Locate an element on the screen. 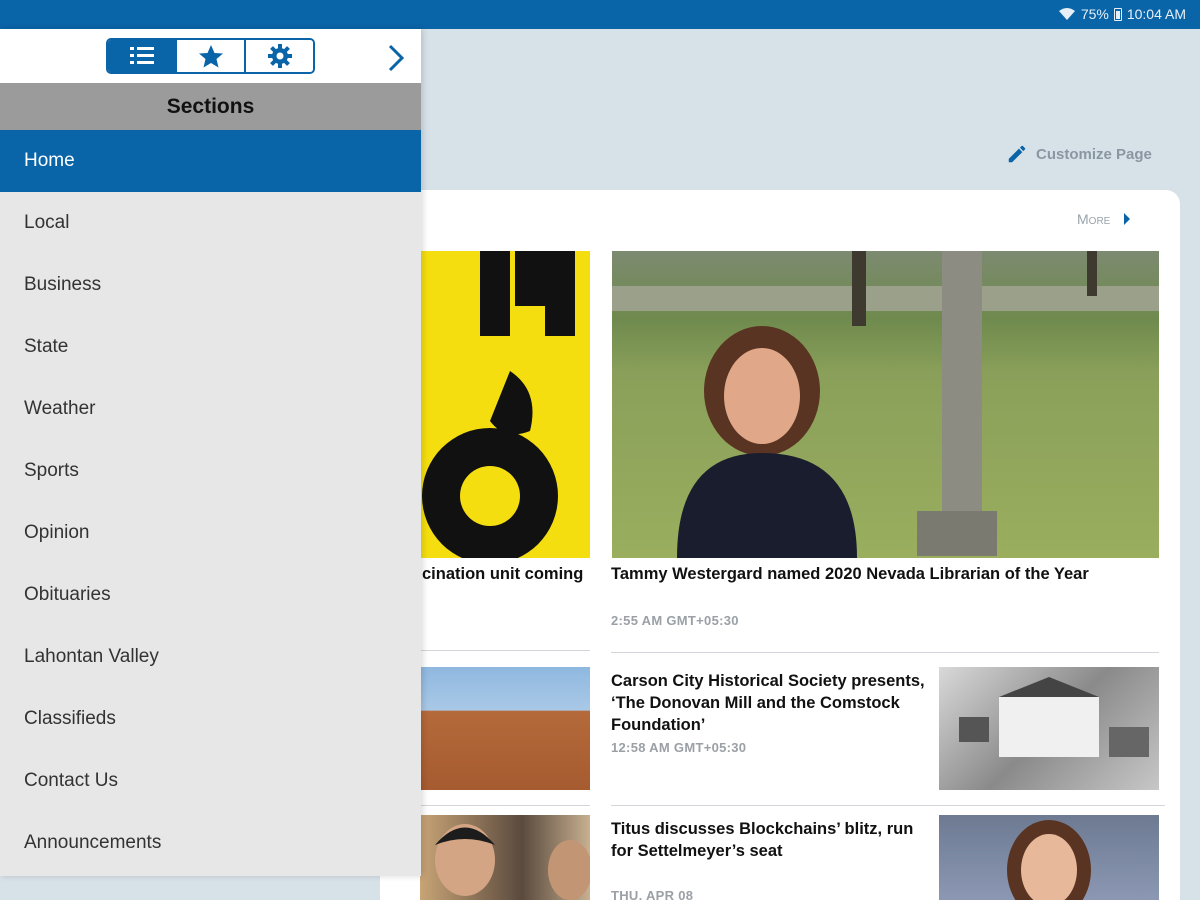 The image size is (1200, 900). story-timestamp: 12:58 AM GMT+05:30 is located at coordinates (679, 747).